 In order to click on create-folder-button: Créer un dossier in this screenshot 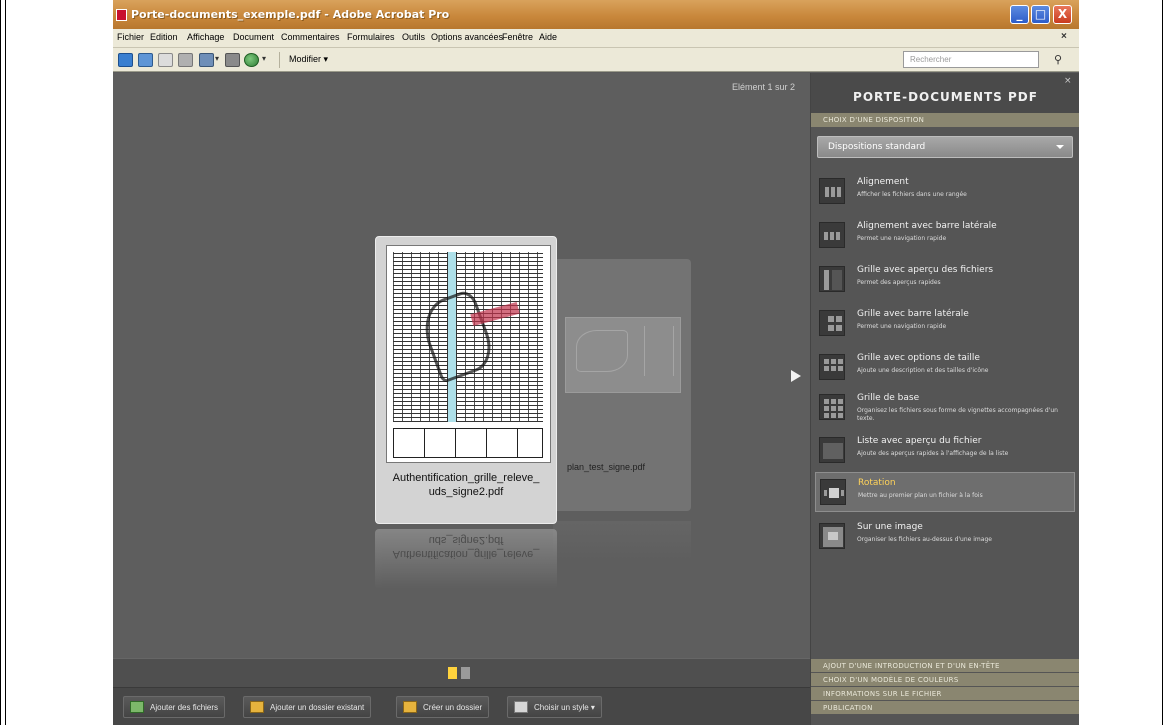, I will do `click(443, 707)`.